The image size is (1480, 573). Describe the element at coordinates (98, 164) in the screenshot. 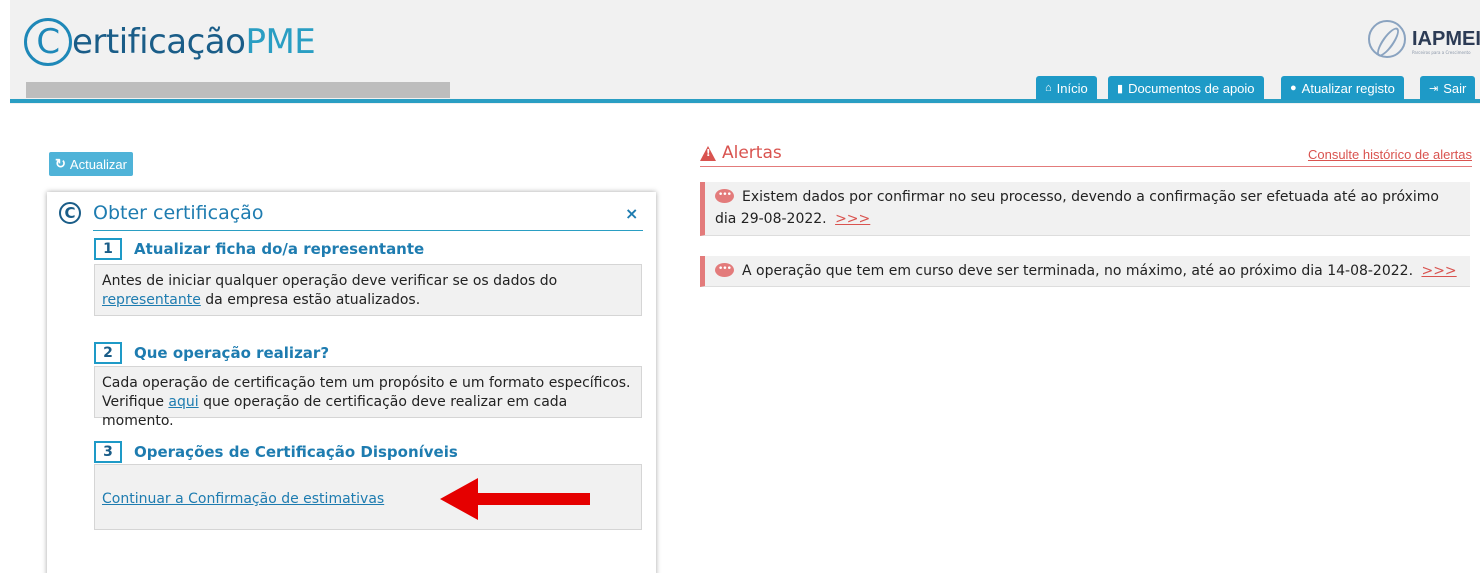

I see `actualizar-label: Actualizar` at that location.